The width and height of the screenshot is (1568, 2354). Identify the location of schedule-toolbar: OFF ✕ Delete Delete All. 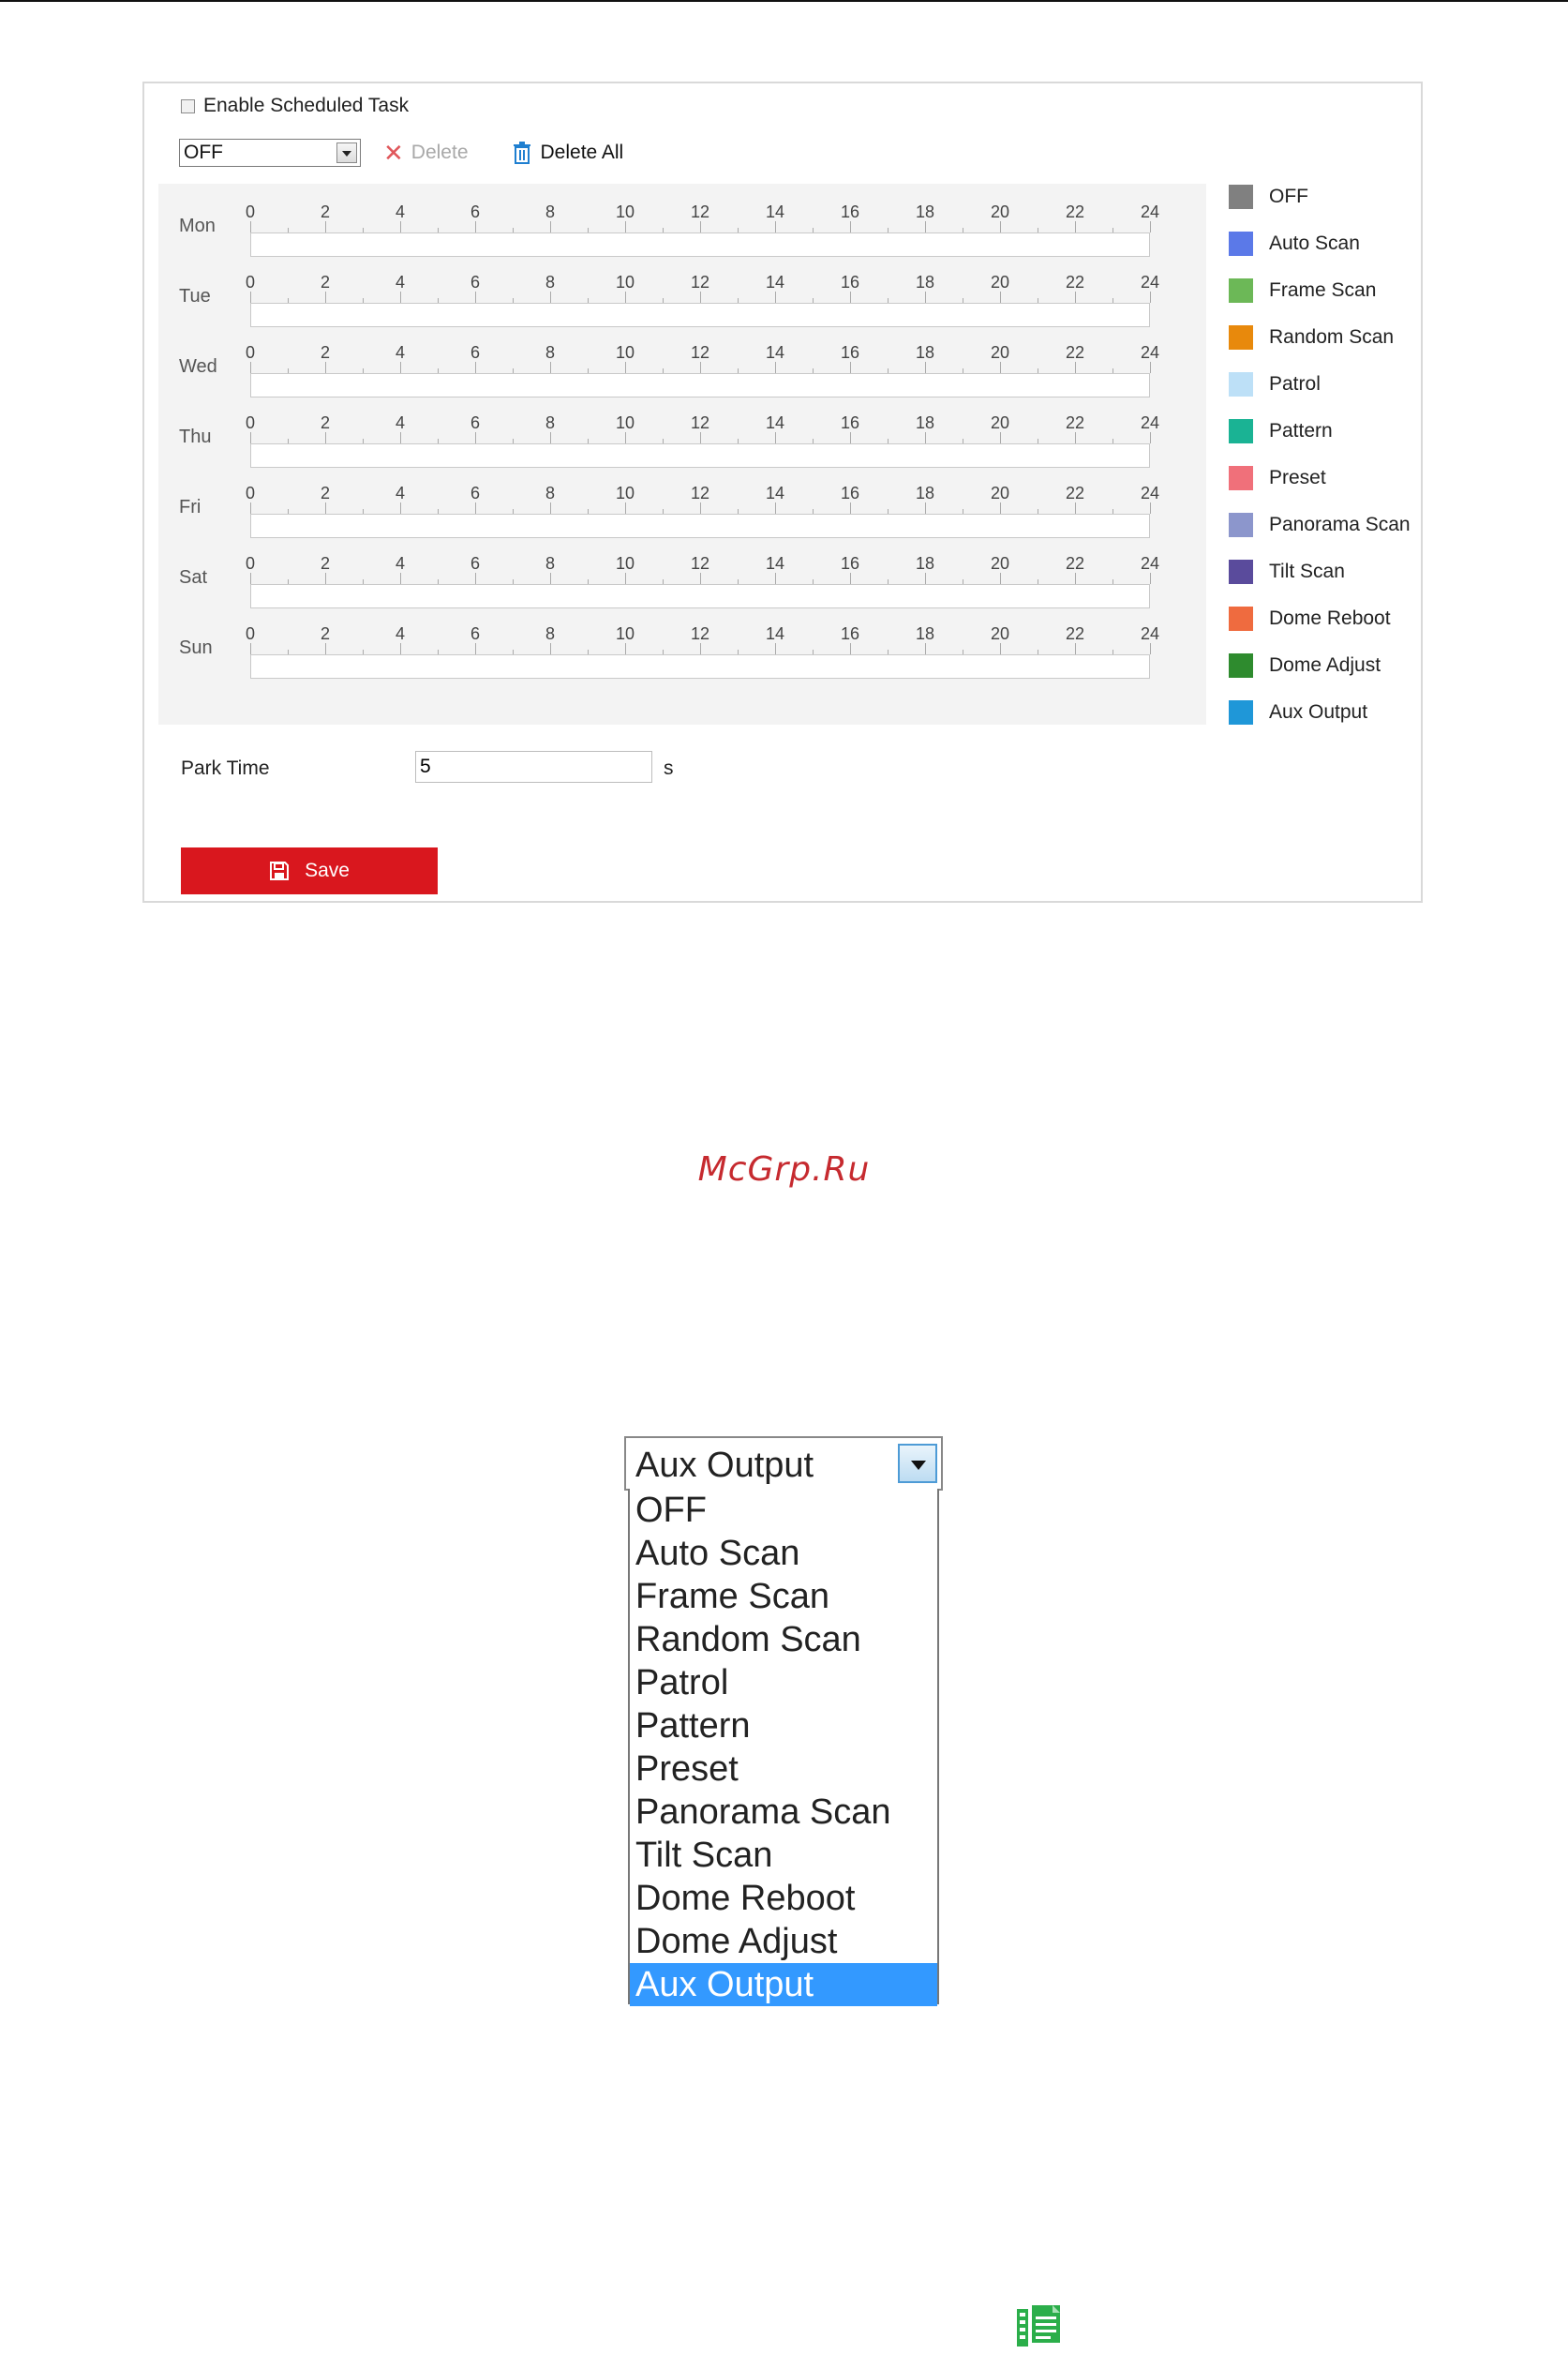
(401, 153).